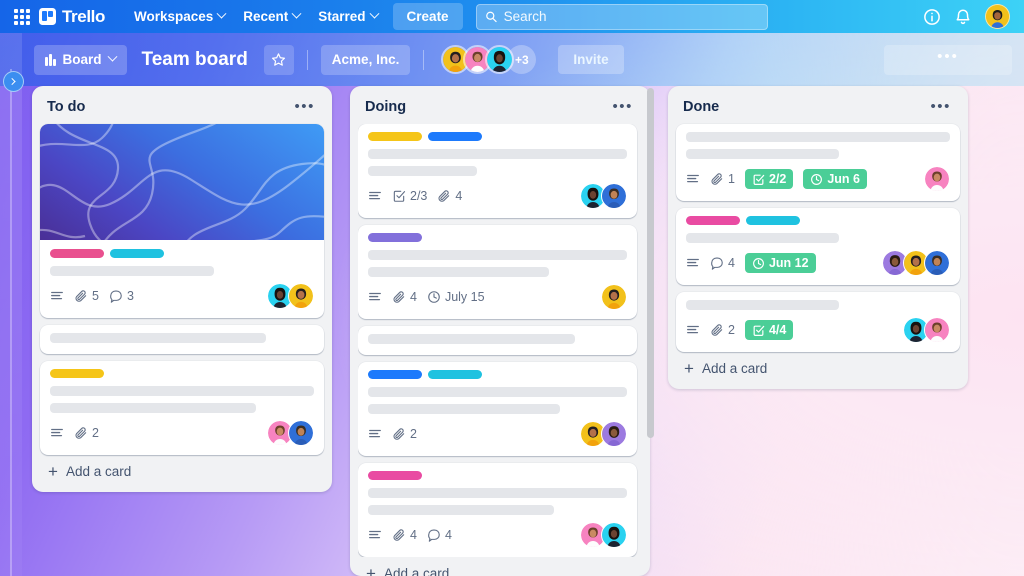  I want to click on add-card-button-done: + Add a card, so click(818, 367).